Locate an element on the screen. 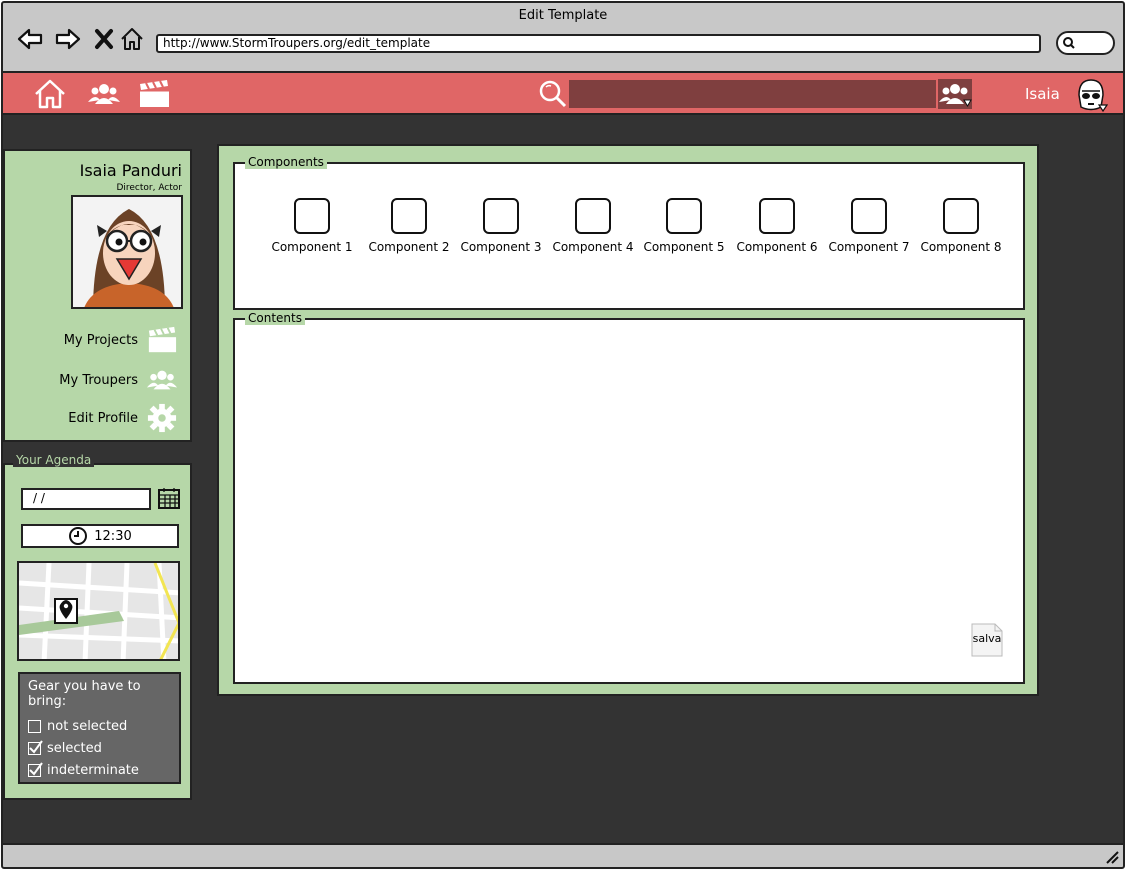  component-label: Component 1 is located at coordinates (312, 247).